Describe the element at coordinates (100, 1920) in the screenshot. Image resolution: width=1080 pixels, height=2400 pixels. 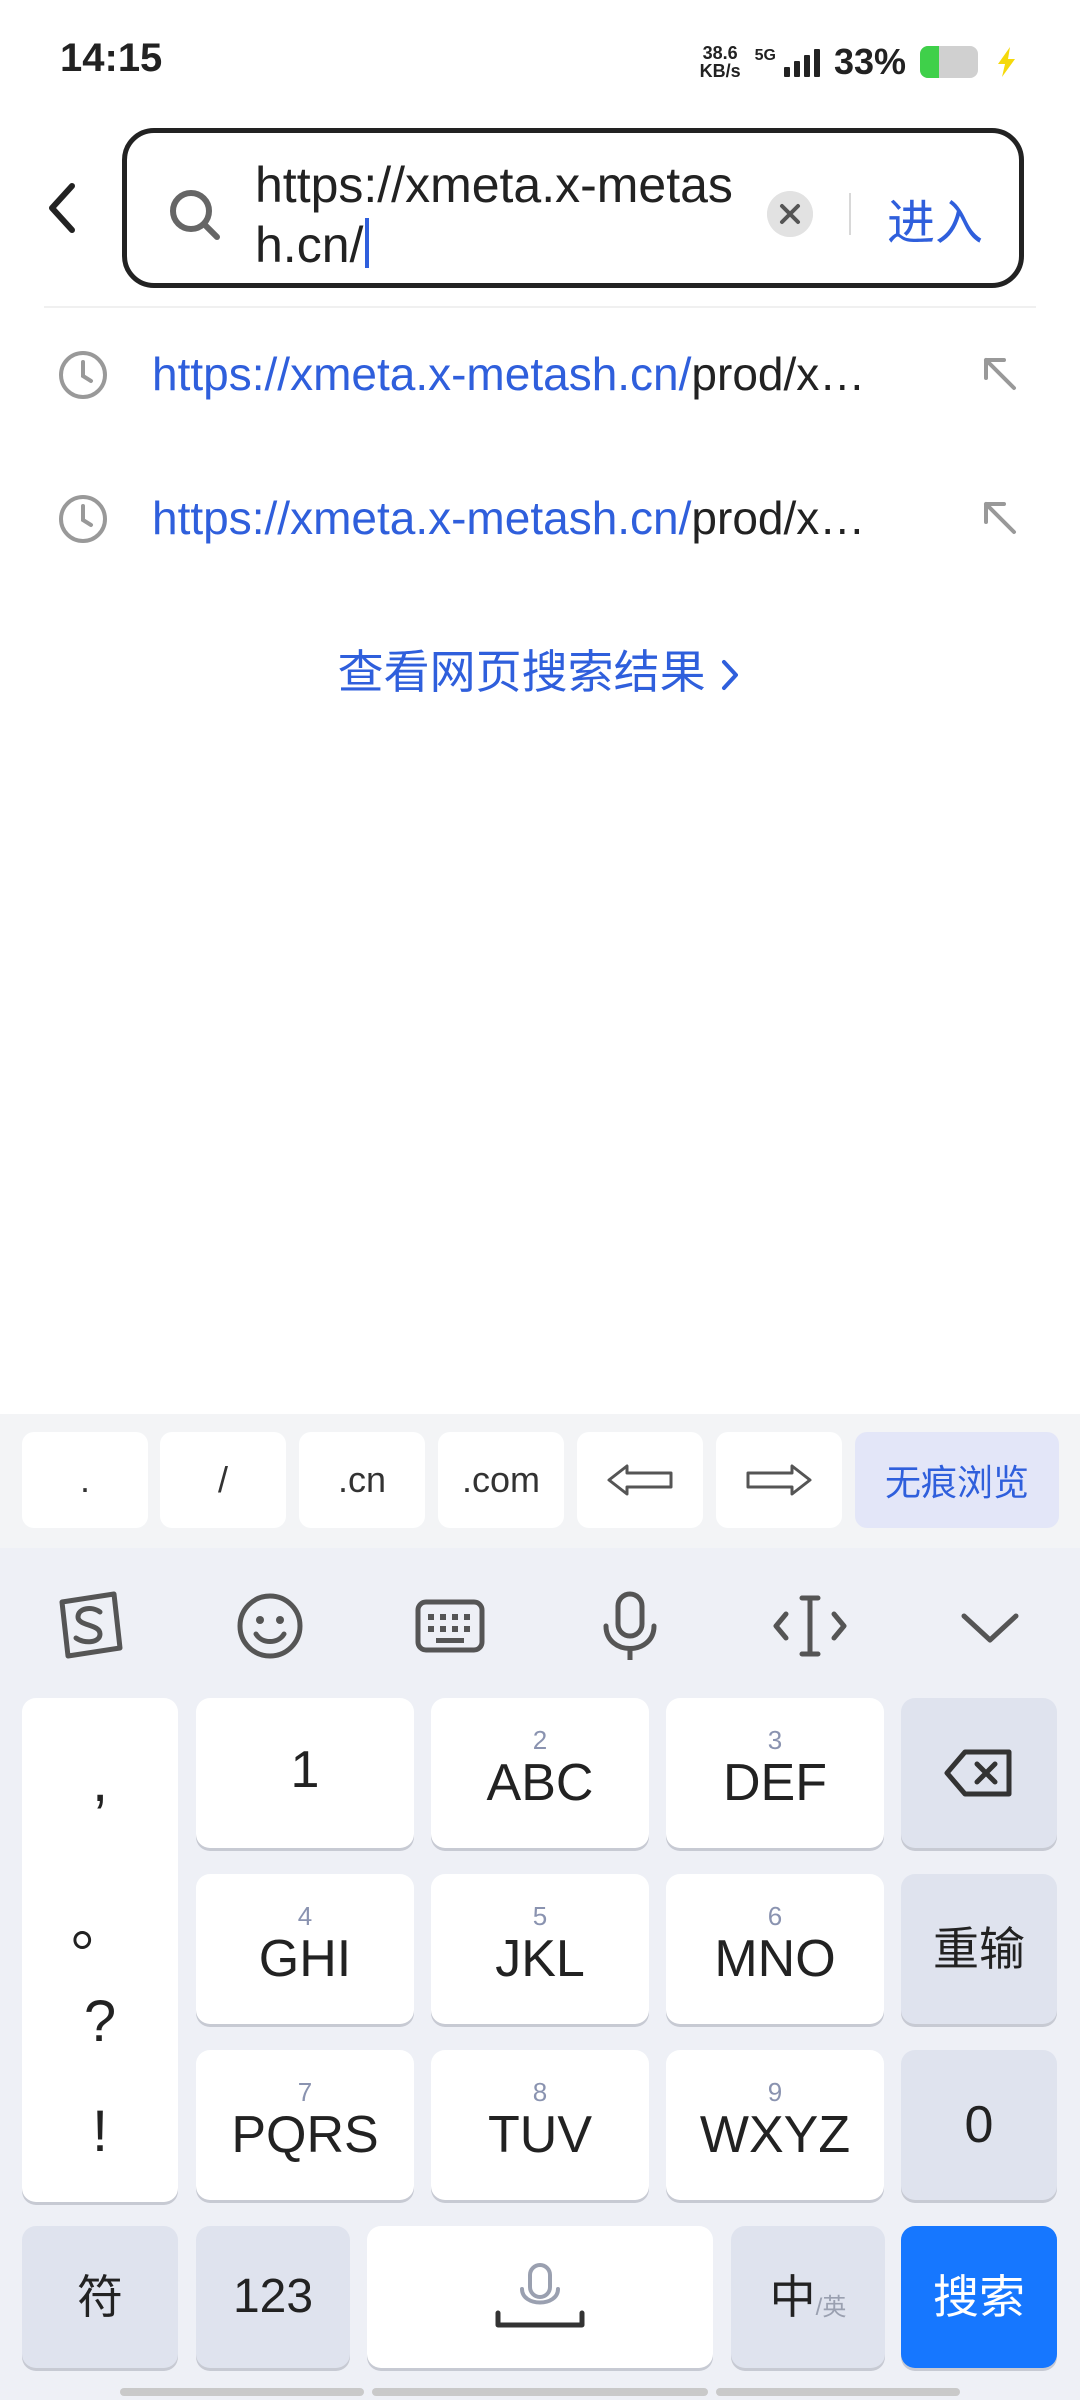
I see `punctuation-period: 。` at that location.